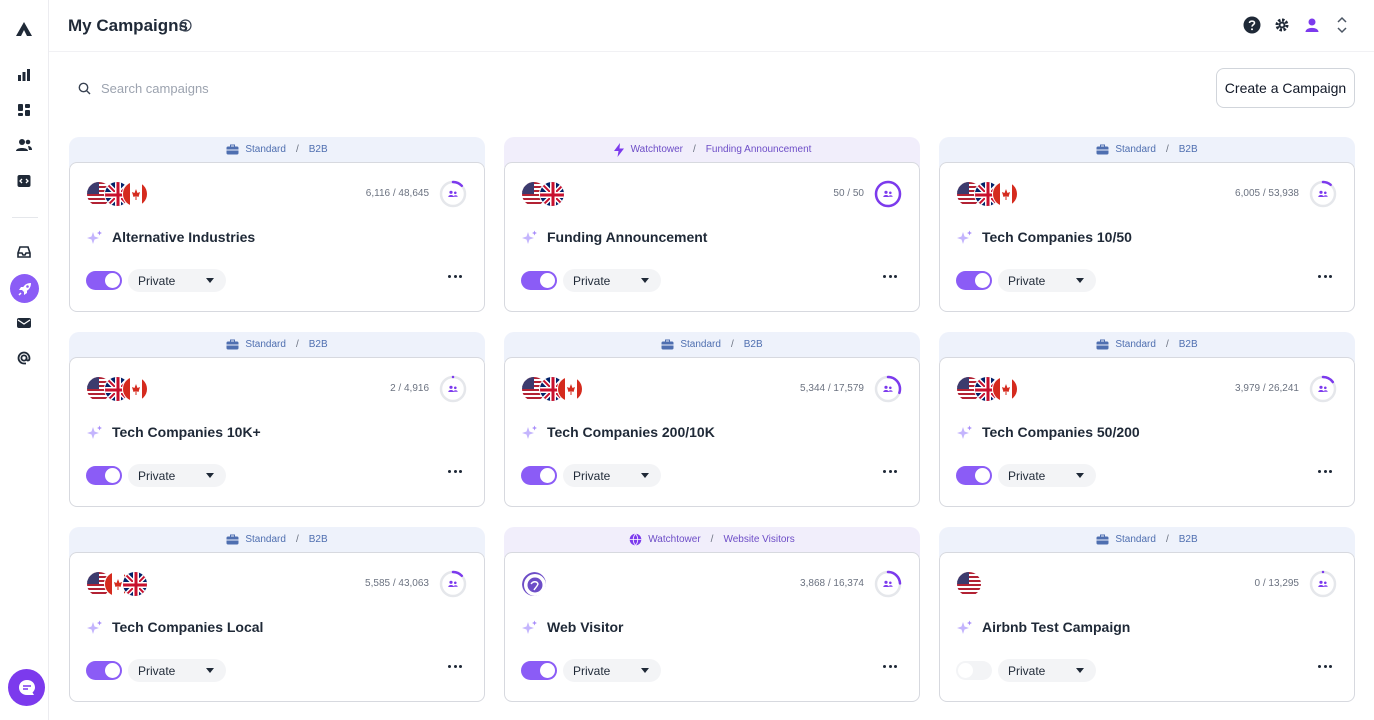 The width and height of the screenshot is (1374, 720). What do you see at coordinates (1312, 25) in the screenshot?
I see `user-icon` at bounding box center [1312, 25].